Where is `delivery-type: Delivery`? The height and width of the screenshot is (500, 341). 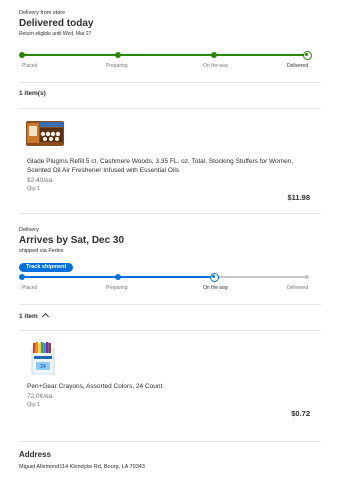
delivery-type: Delivery is located at coordinates (29, 230).